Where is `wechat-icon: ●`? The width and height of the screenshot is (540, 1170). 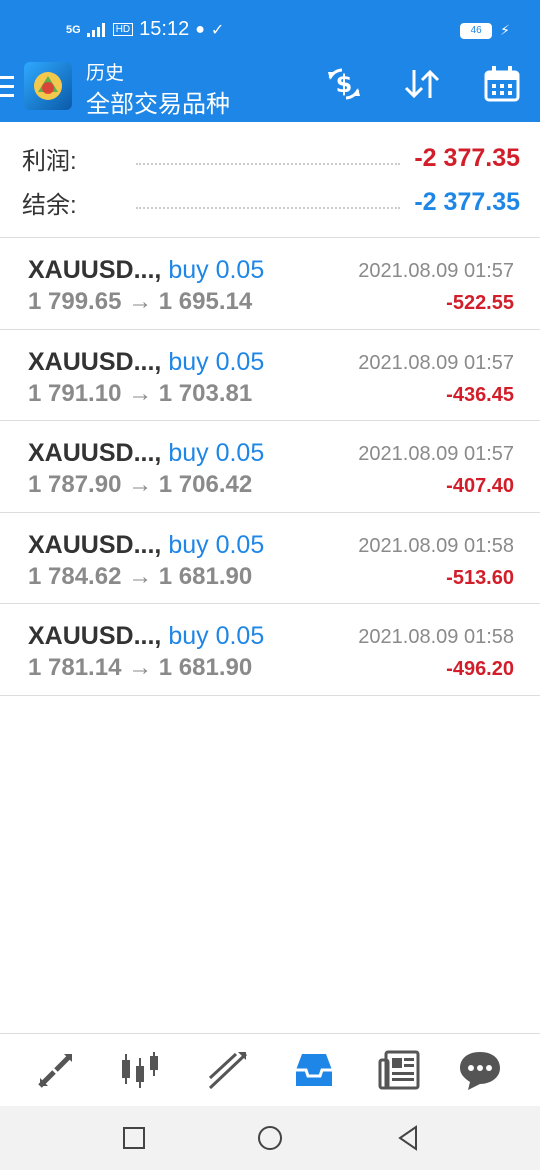
wechat-icon: ● is located at coordinates (200, 29).